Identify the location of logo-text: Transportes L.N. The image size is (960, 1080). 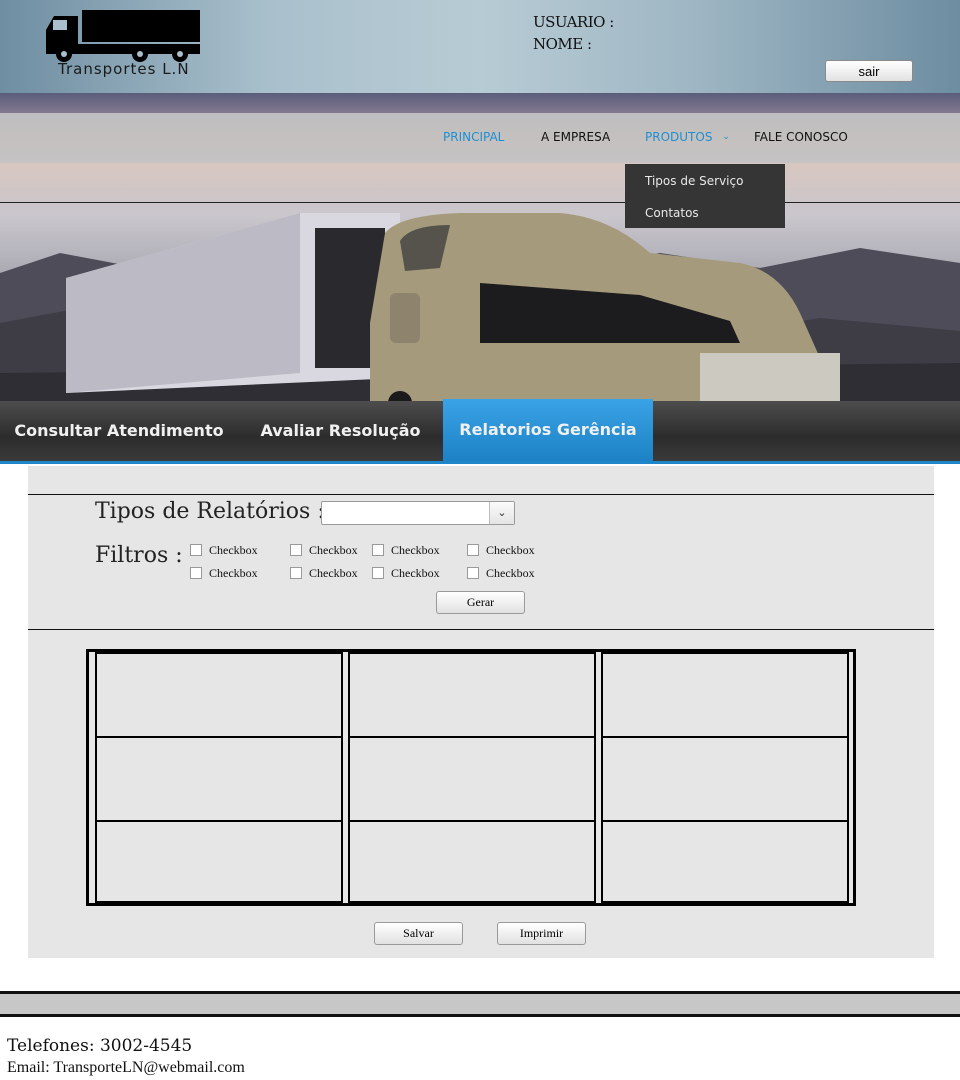
(124, 69).